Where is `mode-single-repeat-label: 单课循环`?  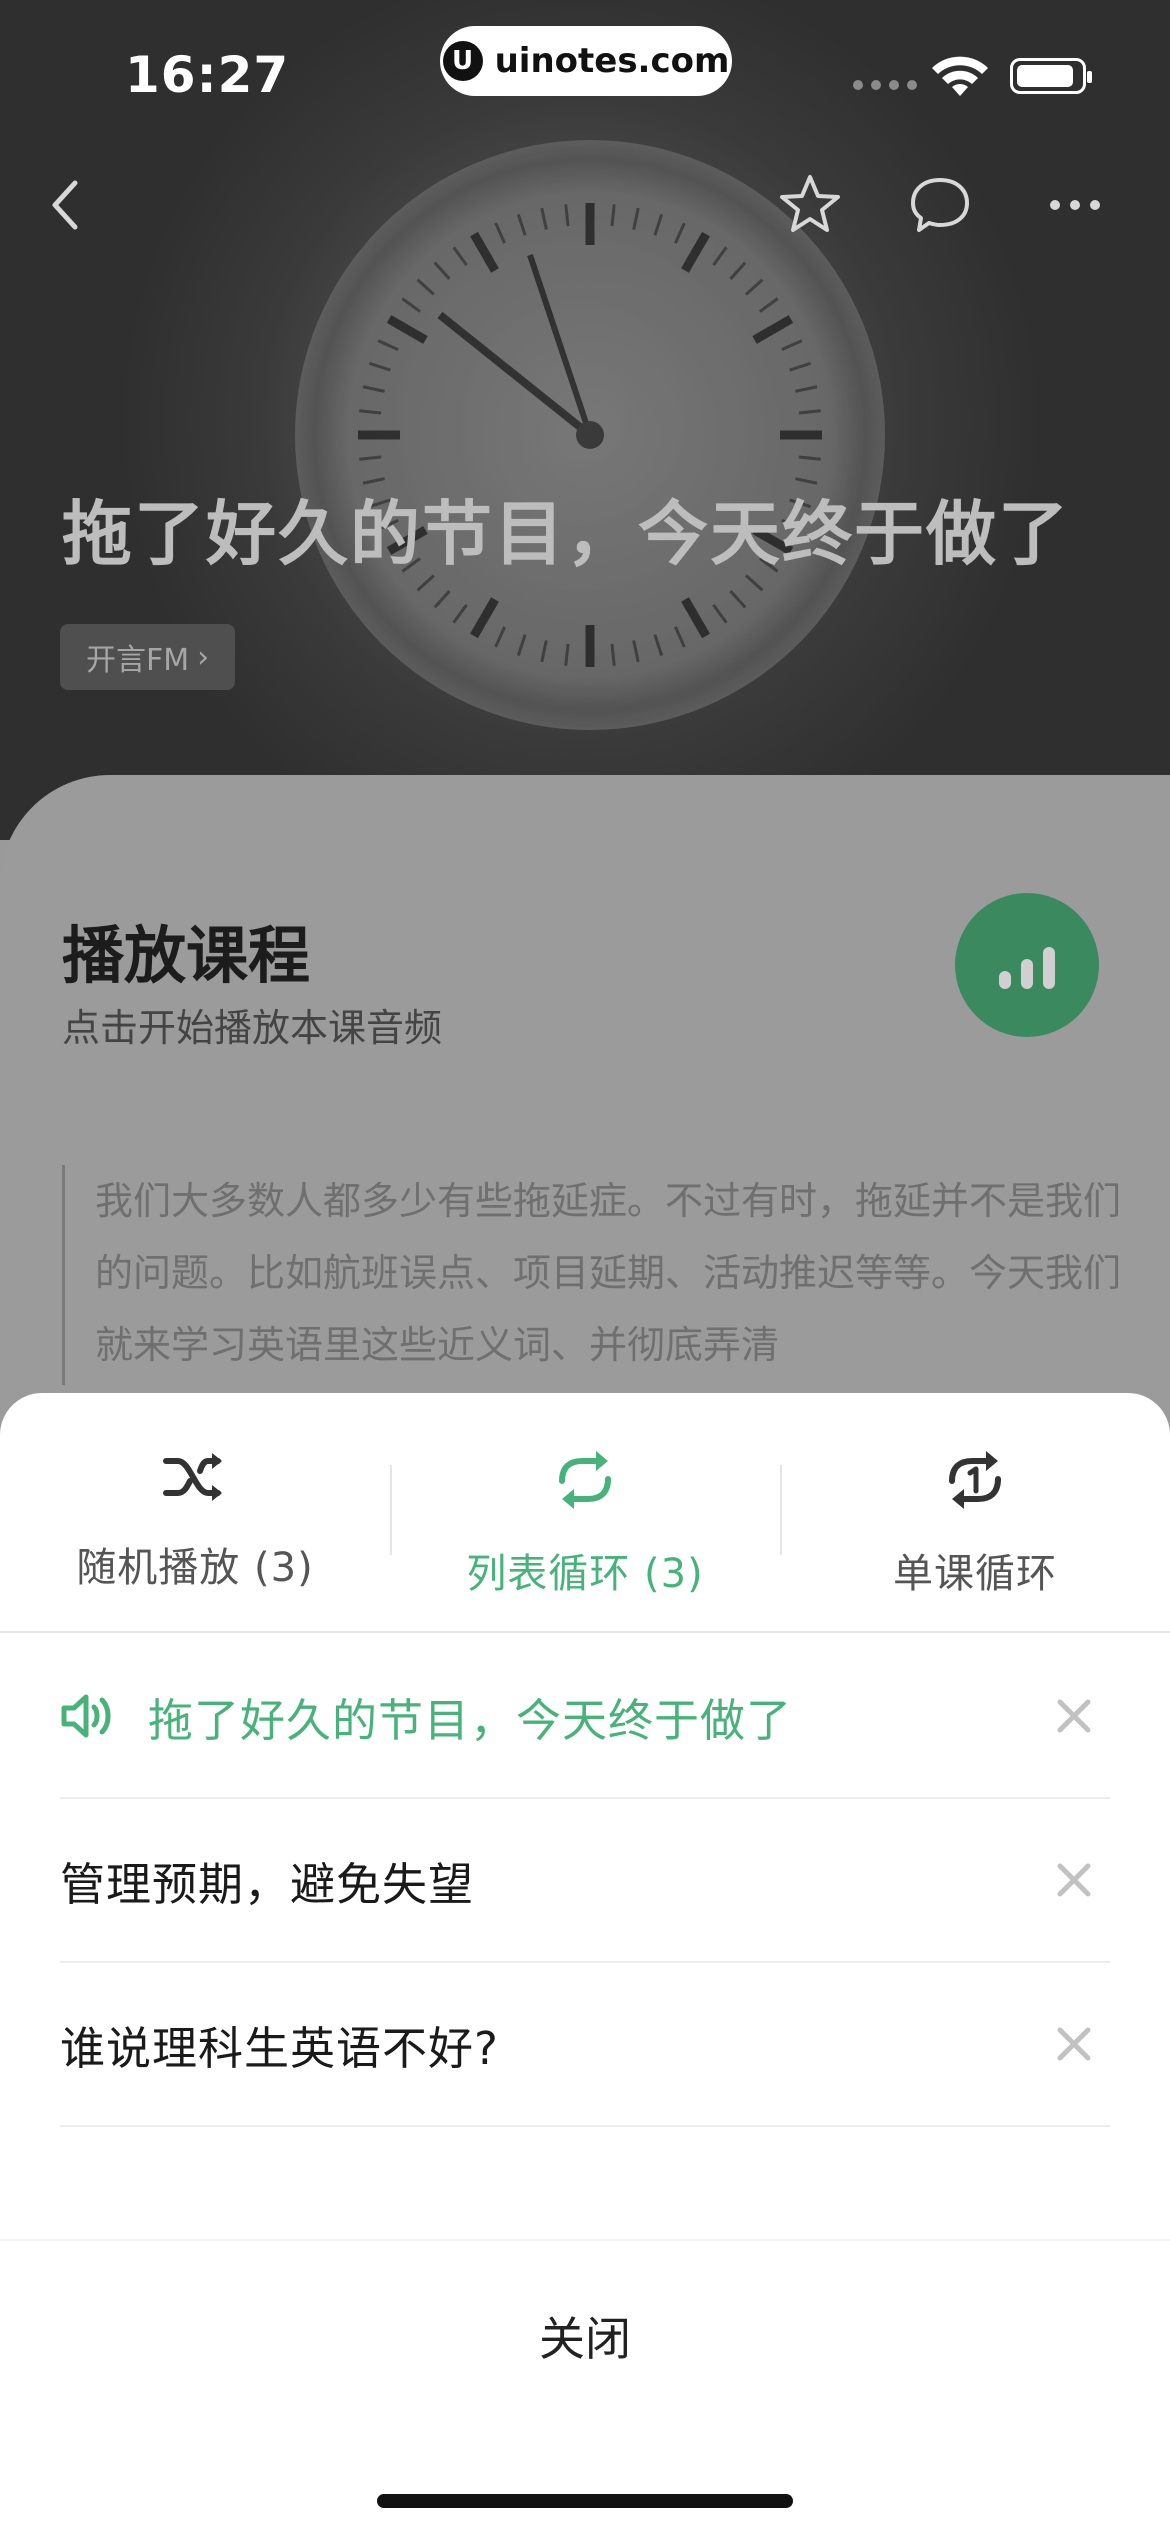 mode-single-repeat-label: 单课循环 is located at coordinates (975, 1574).